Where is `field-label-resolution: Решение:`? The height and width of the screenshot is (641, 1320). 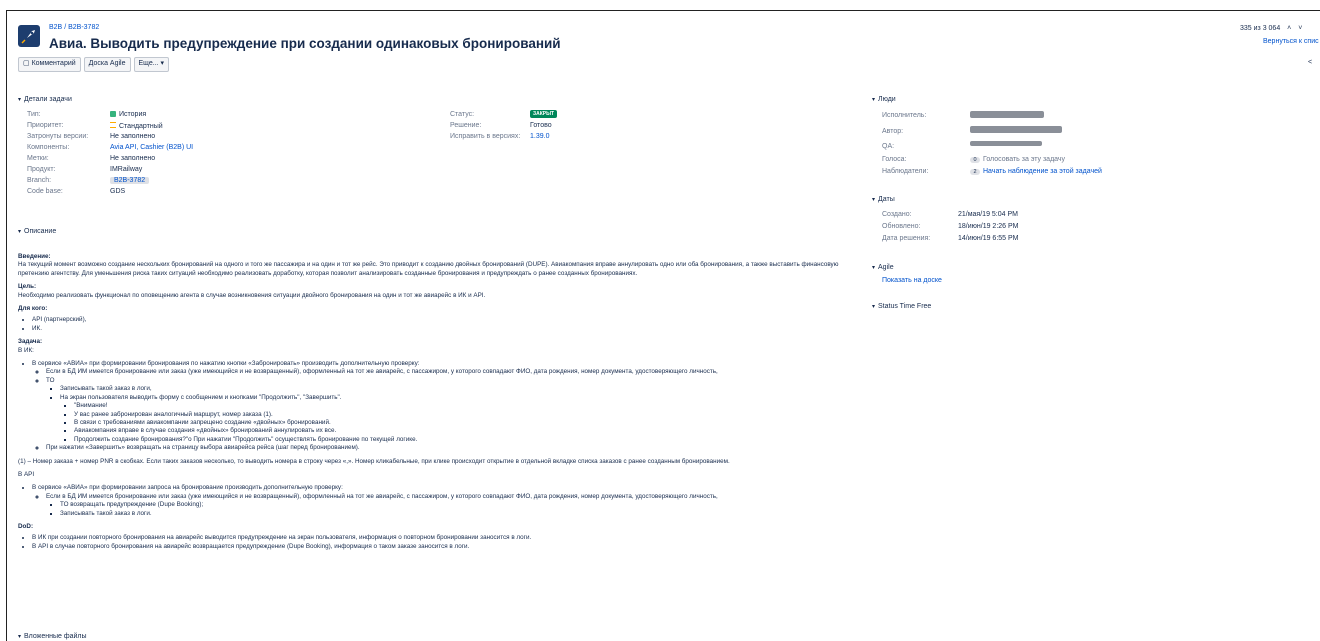 field-label-resolution: Решение: is located at coordinates (466, 125).